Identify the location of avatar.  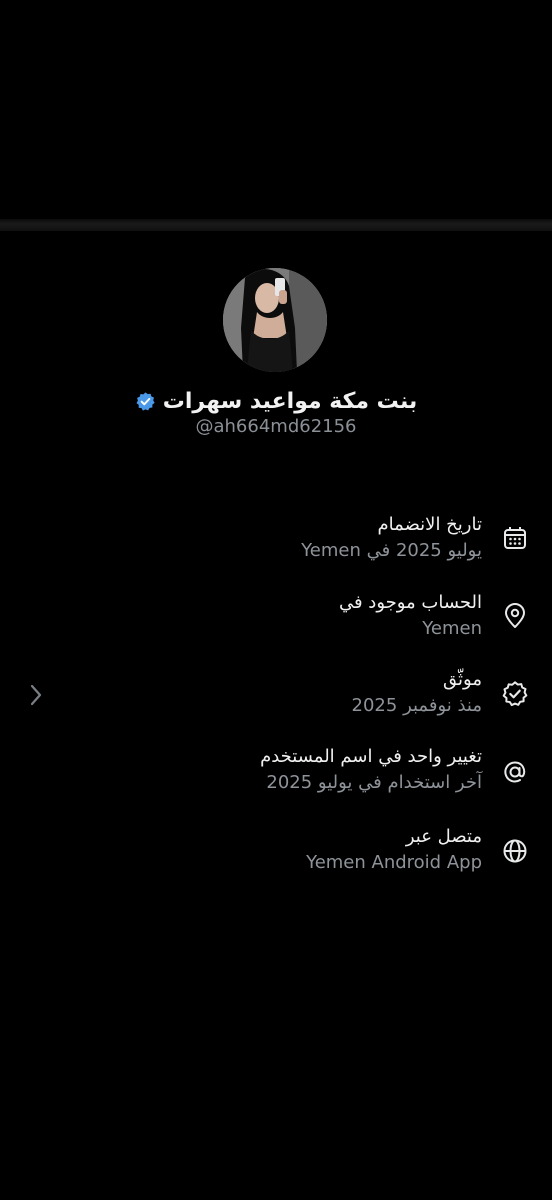
(275, 320).